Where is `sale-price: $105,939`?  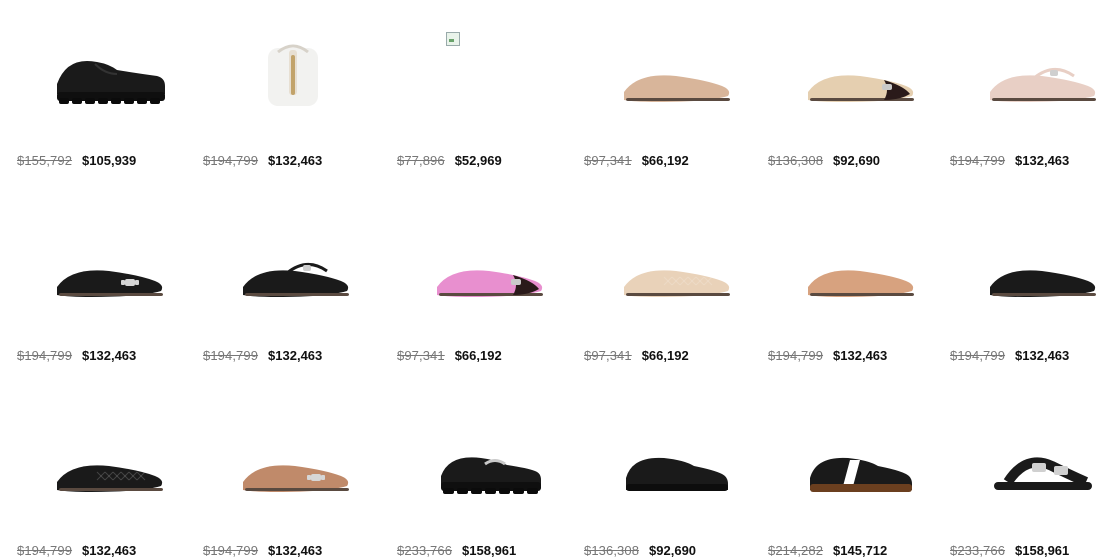
sale-price: $105,939 is located at coordinates (109, 160).